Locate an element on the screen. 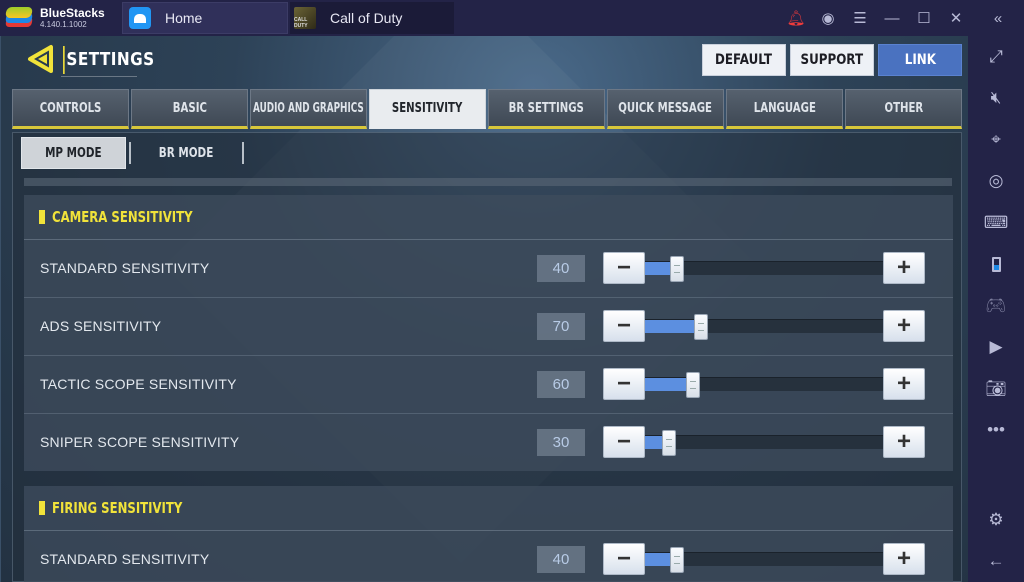  mode-switch: MP MODE BR MODE is located at coordinates (132, 153).